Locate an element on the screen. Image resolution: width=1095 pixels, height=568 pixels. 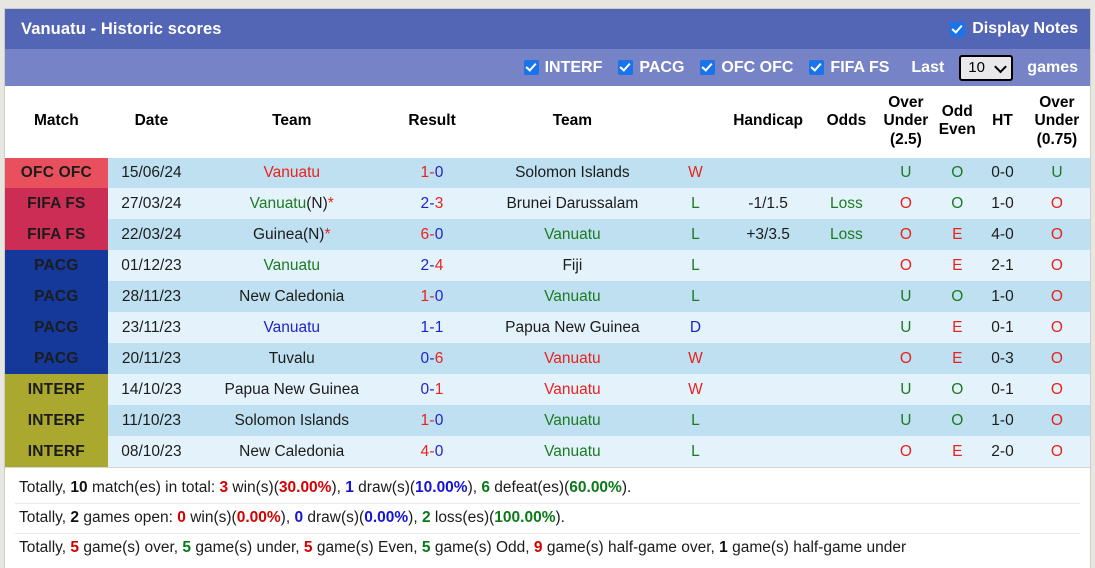
summary-segment: 0.00% is located at coordinates (258, 518).